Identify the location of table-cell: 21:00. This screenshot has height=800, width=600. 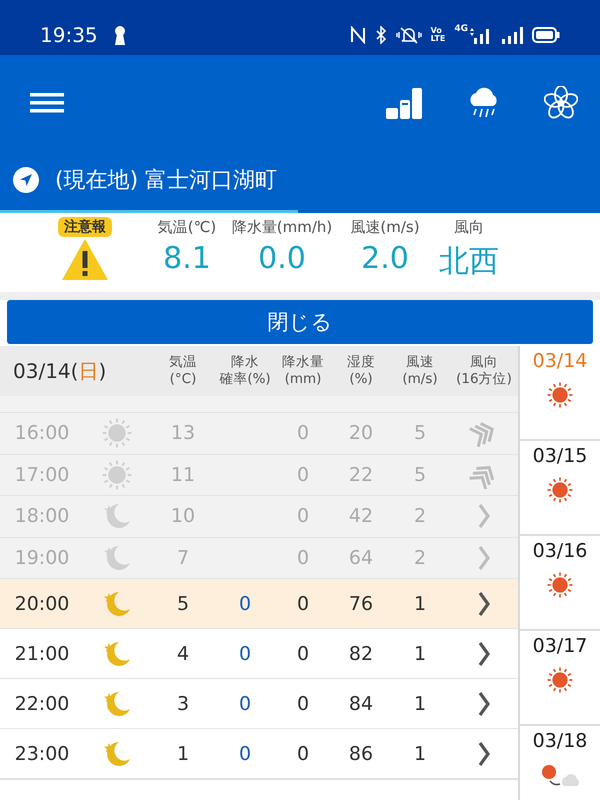
(42, 653).